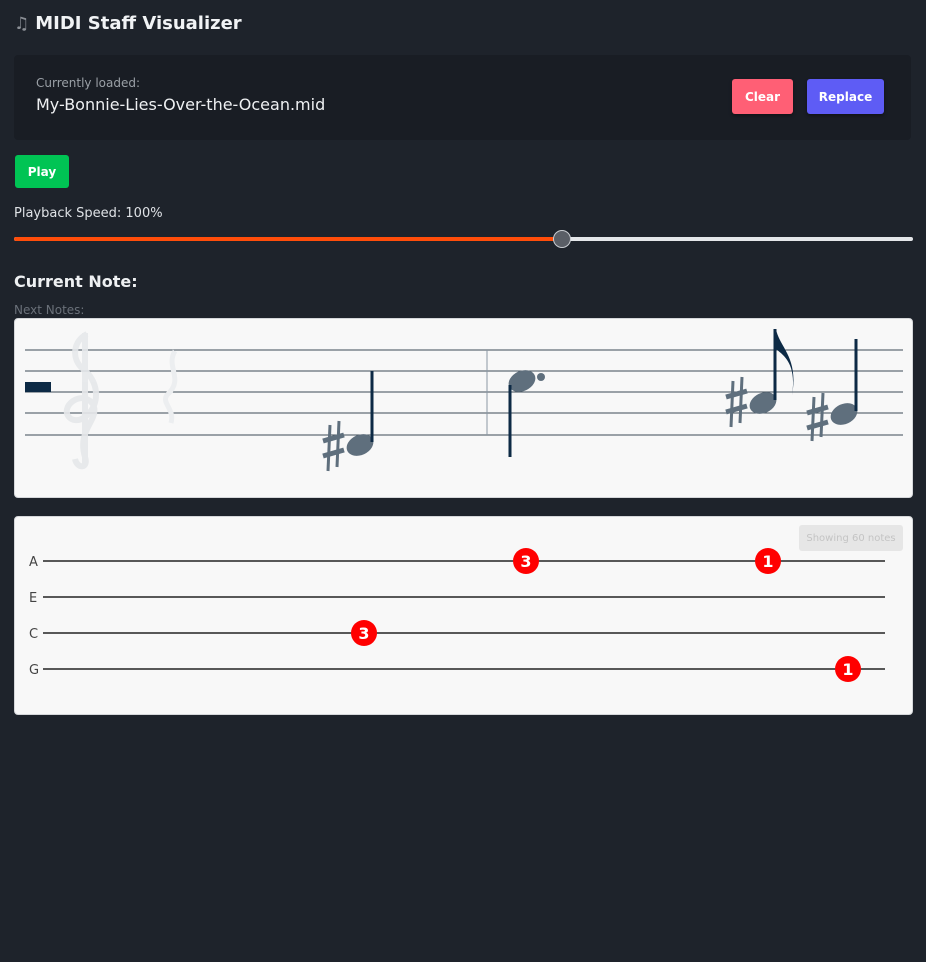 The width and height of the screenshot is (926, 962). Describe the element at coordinates (464, 392) in the screenshot. I see `staff-lines` at that location.